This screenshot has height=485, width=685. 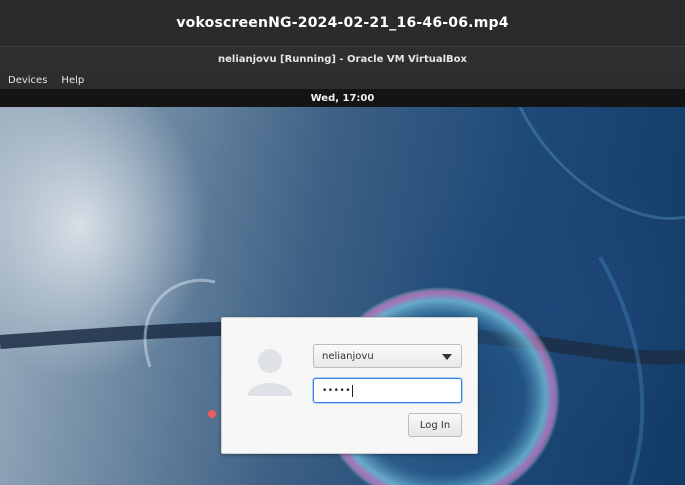 What do you see at coordinates (337, 390) in the screenshot?
I see `password-masked-value: •••••` at bounding box center [337, 390].